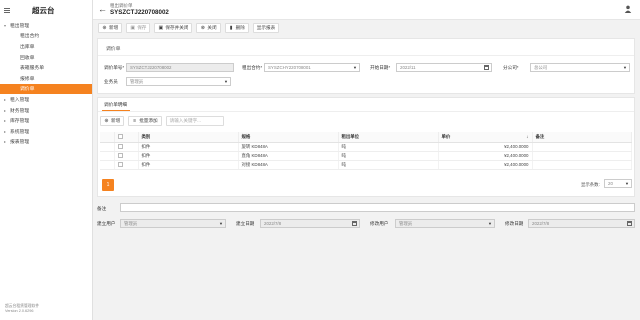  What do you see at coordinates (110, 28) in the screenshot?
I see `new-button: ⊕ 新增` at bounding box center [110, 28].